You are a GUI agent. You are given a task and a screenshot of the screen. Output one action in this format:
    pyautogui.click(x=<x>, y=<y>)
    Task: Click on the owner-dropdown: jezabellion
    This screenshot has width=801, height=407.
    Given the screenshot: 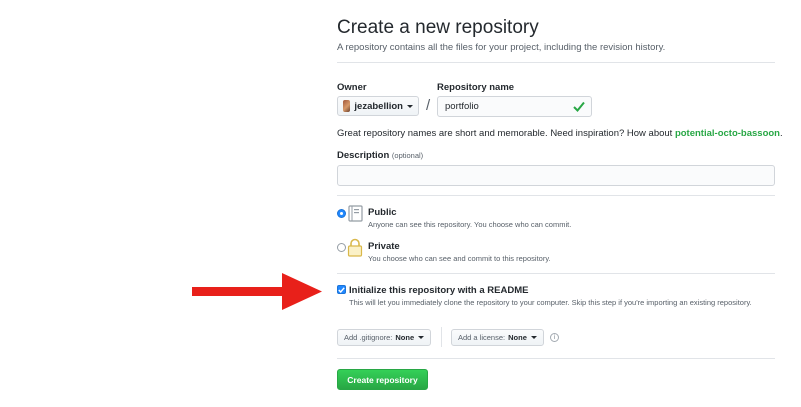 What is the action you would take?
    pyautogui.click(x=378, y=106)
    